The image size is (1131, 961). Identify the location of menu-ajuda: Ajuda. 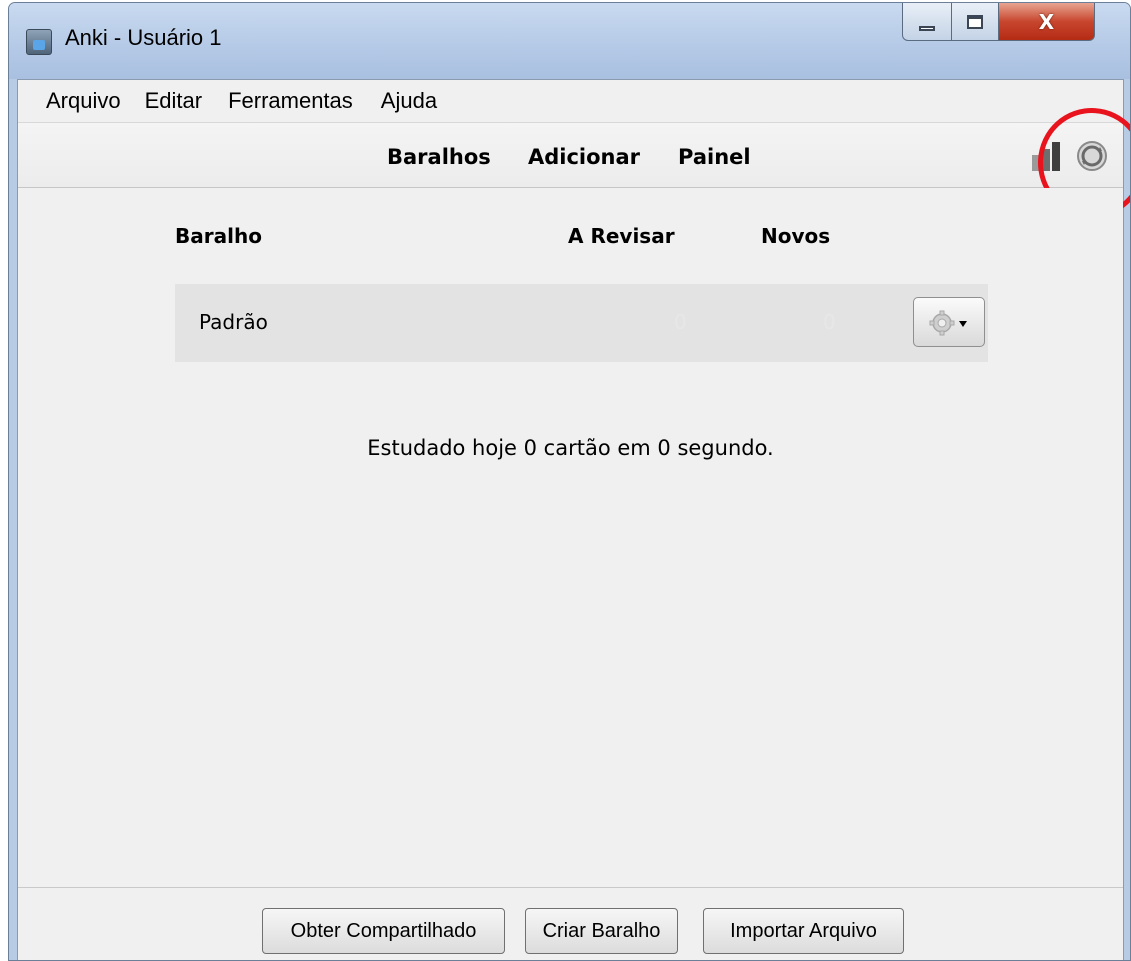
(409, 101).